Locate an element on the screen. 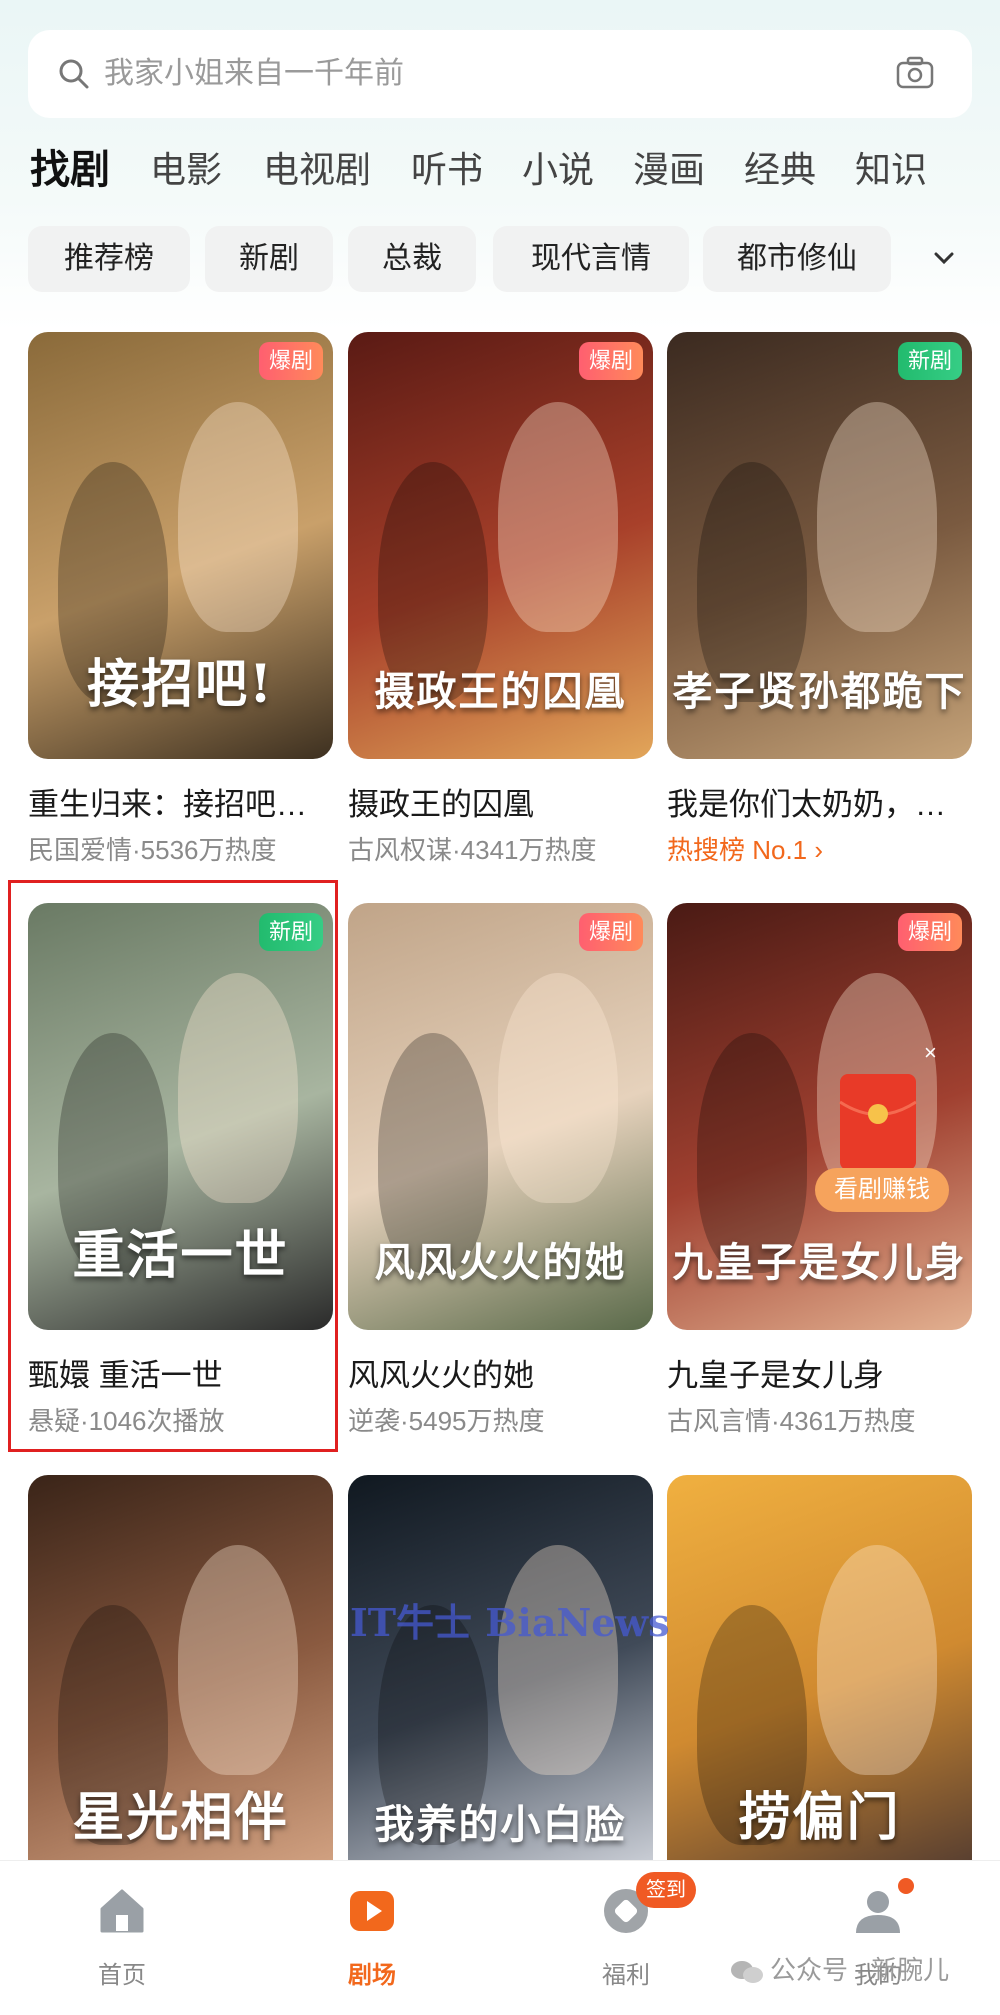  search-bar: 我家小姐来自一千年前 is located at coordinates (500, 74).